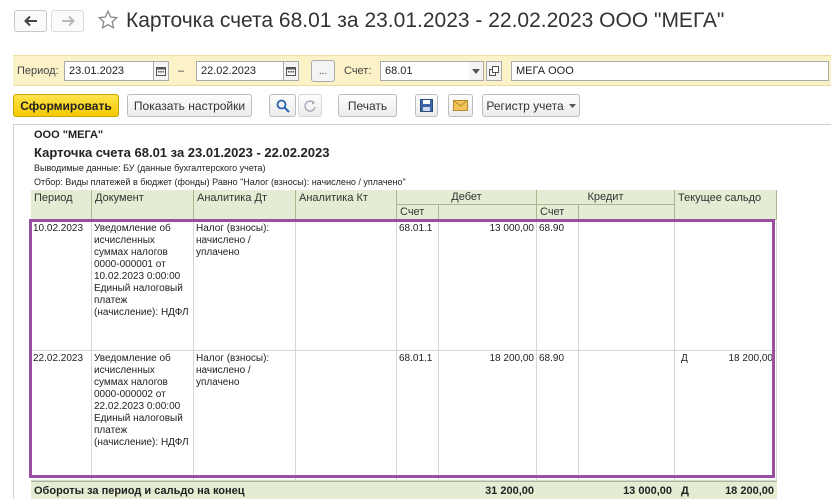 This screenshot has height=499, width=831. I want to click on row2-credit-amount, so click(627, 416).